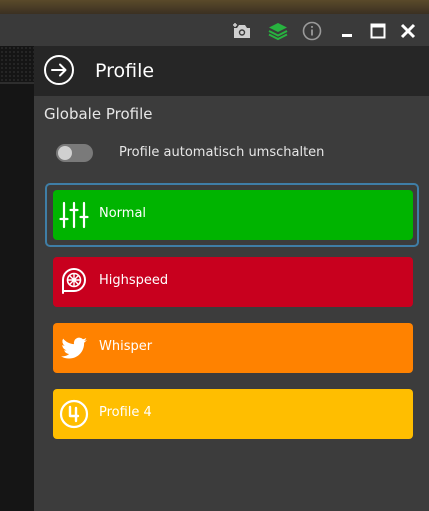 The height and width of the screenshot is (511, 429). I want to click on background-divider, so click(17, 83).